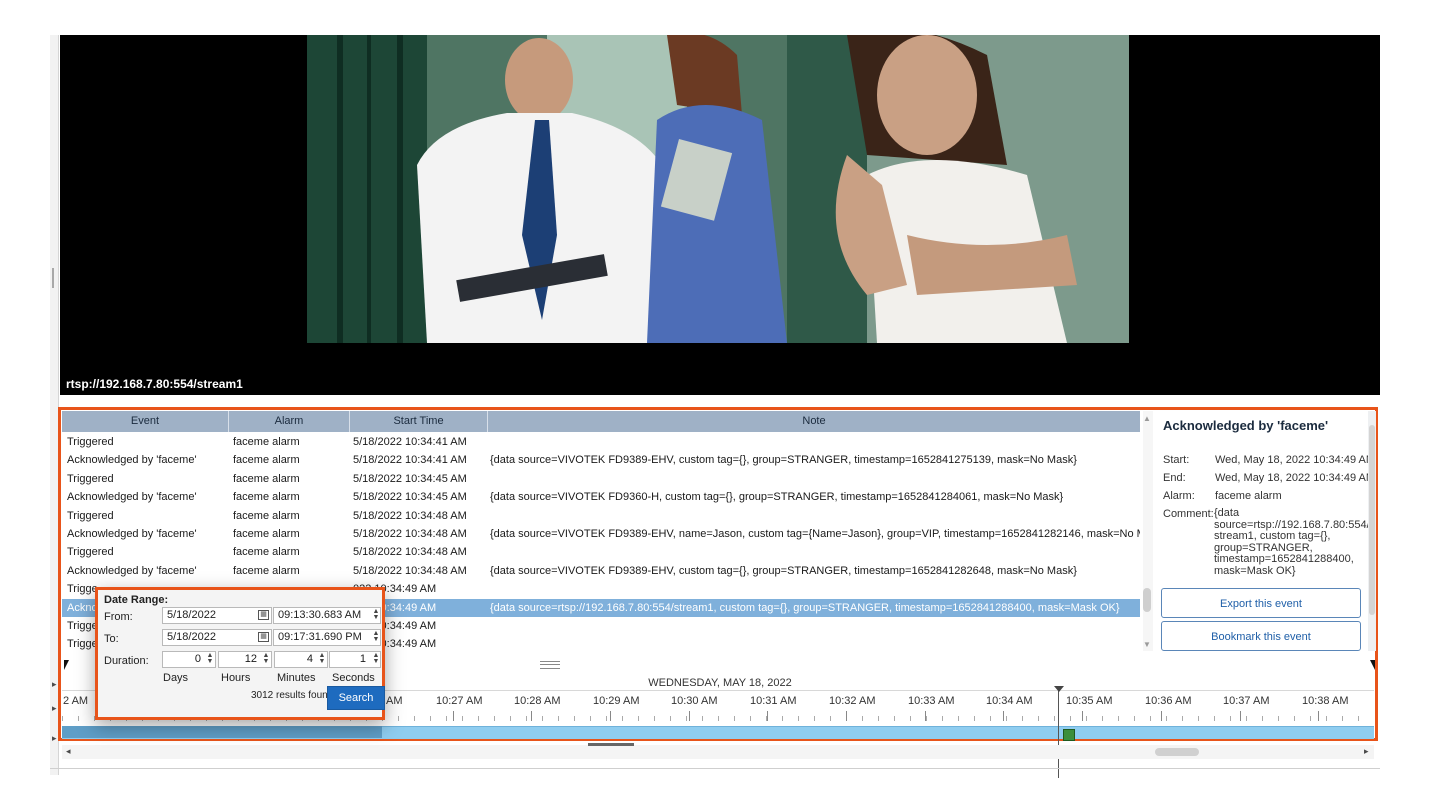 This screenshot has height=800, width=1440. Describe the element at coordinates (191, 637) in the screenshot. I see `to-date-value: 5/18/2022` at that location.